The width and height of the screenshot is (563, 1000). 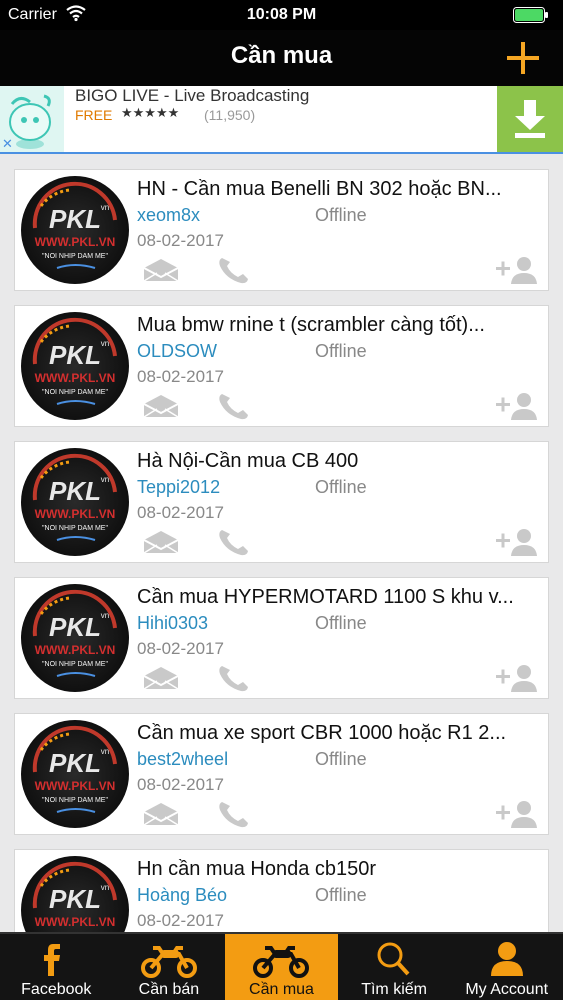 What do you see at coordinates (507, 989) in the screenshot?
I see `tab-label: My Account` at bounding box center [507, 989].